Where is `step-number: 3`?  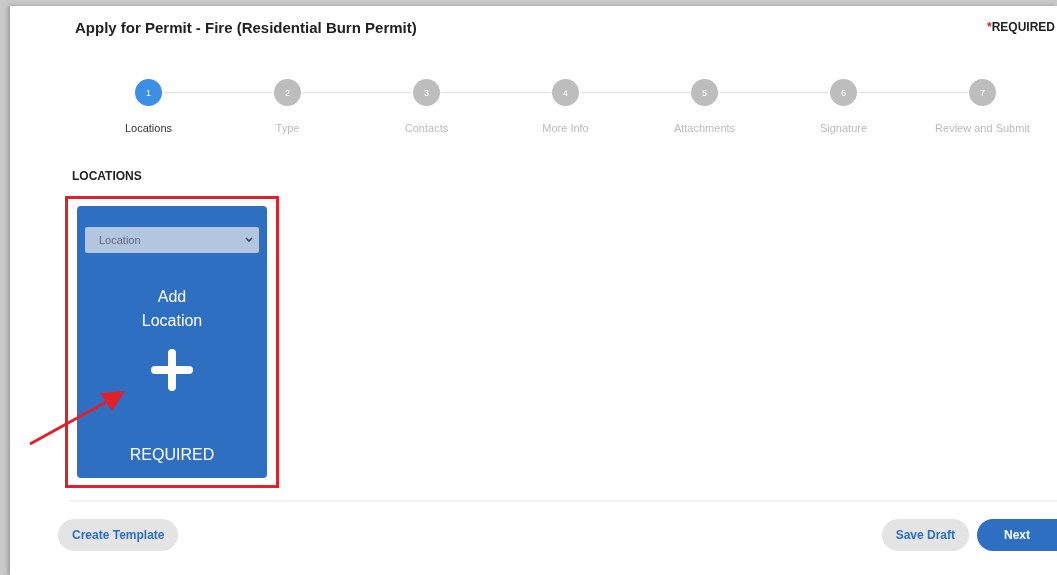 step-number: 3 is located at coordinates (426, 92).